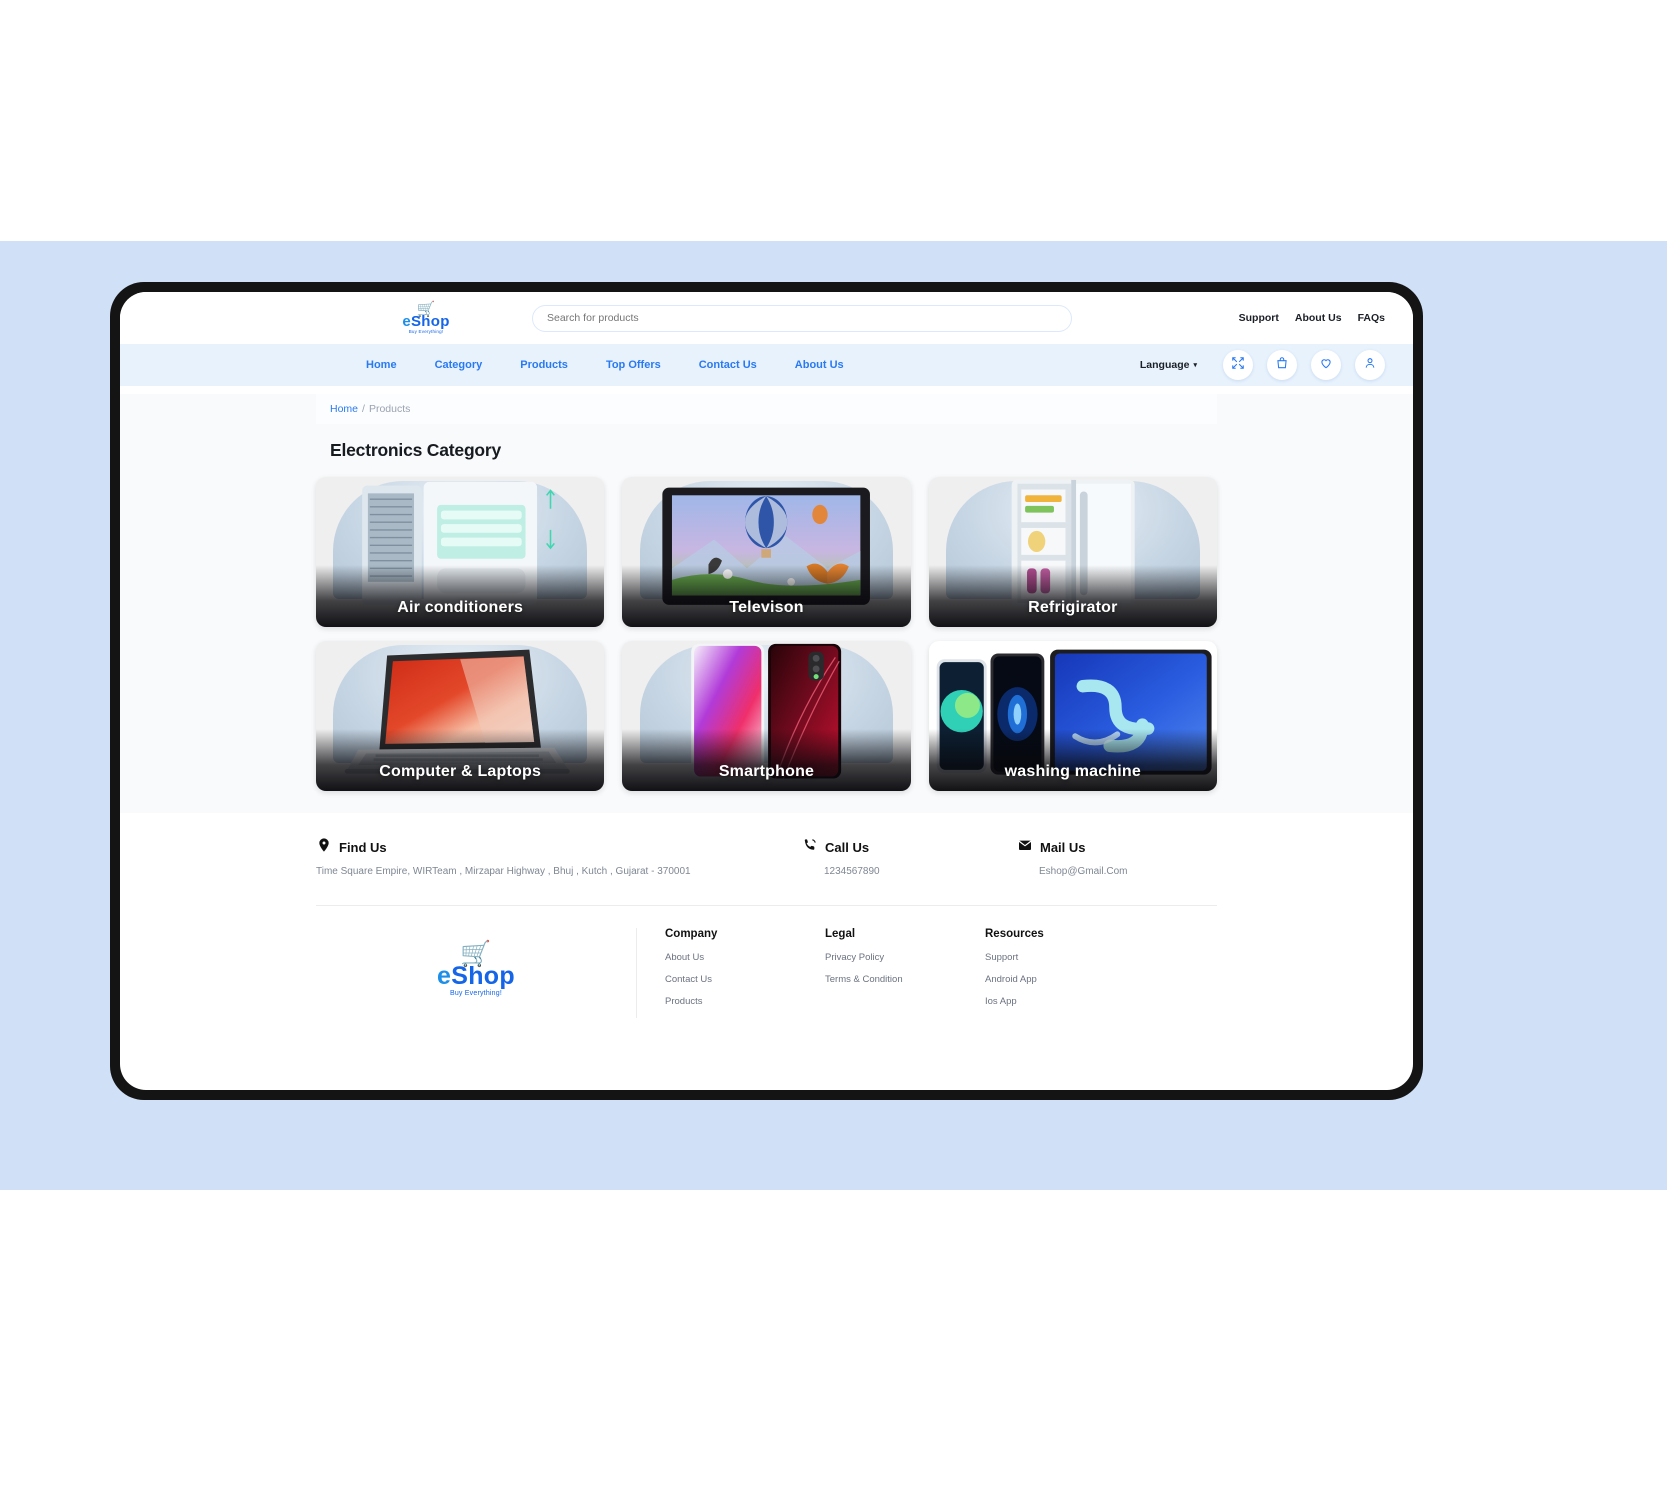  I want to click on search-input, so click(802, 318).